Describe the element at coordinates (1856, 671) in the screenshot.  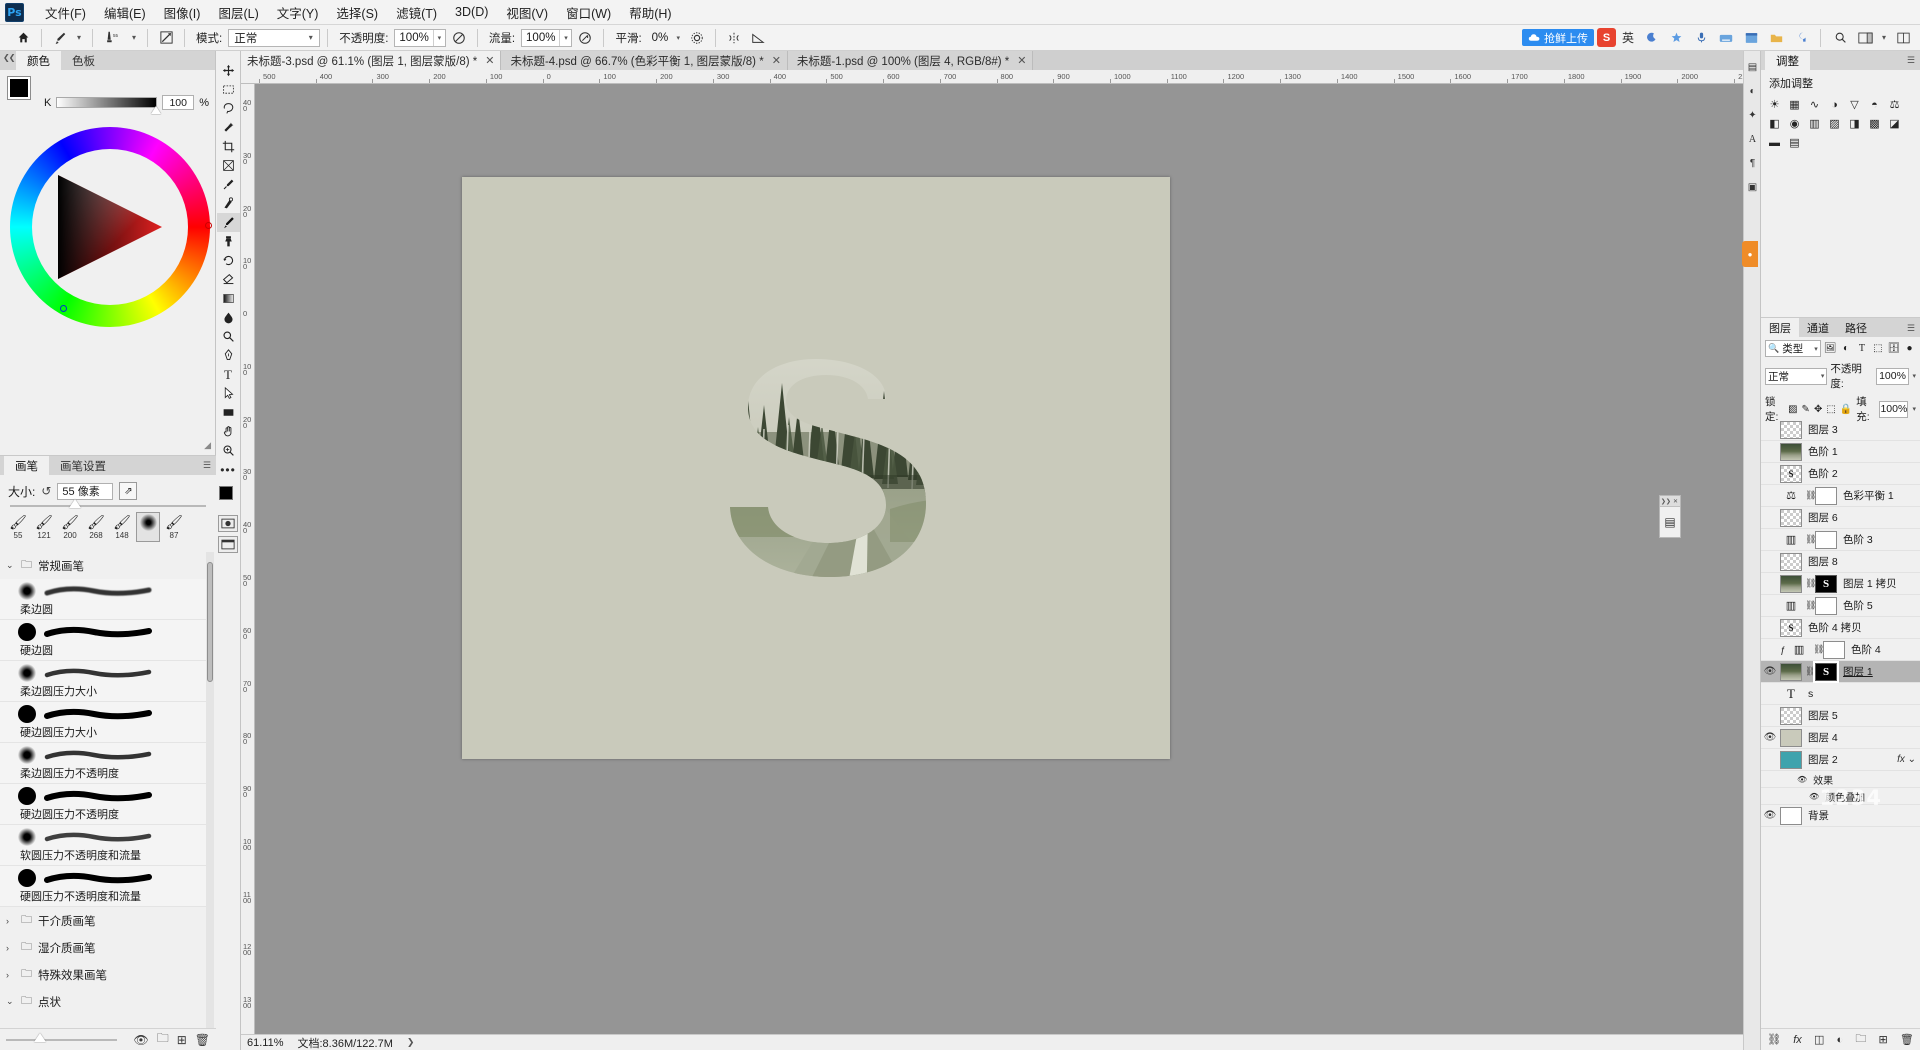
I see `layer-name: 图层 1` at that location.